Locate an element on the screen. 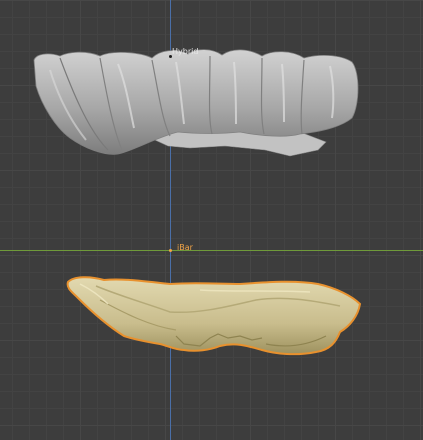 The width and height of the screenshot is (423, 440). hybrid-origin-dot-icon is located at coordinates (170, 56).